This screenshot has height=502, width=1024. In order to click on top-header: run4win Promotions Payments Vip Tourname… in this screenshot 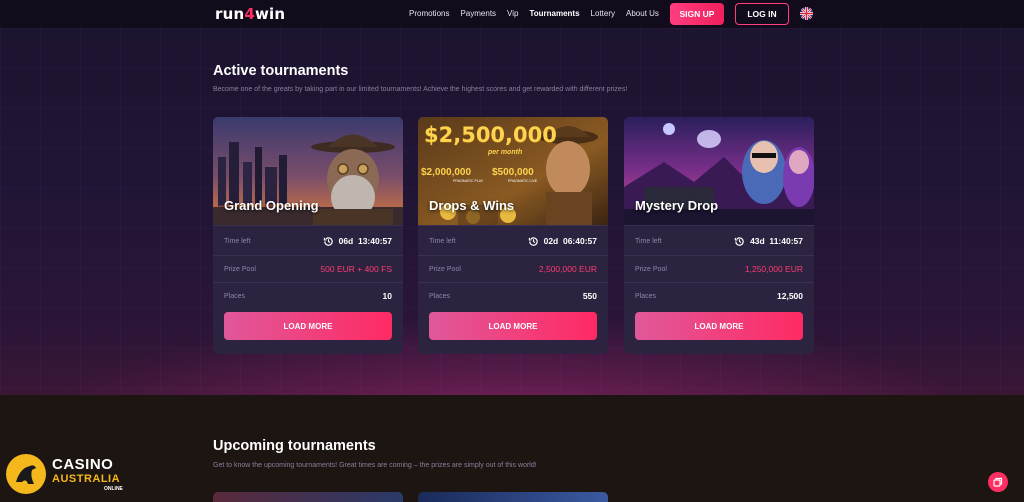, I will do `click(512, 14)`.